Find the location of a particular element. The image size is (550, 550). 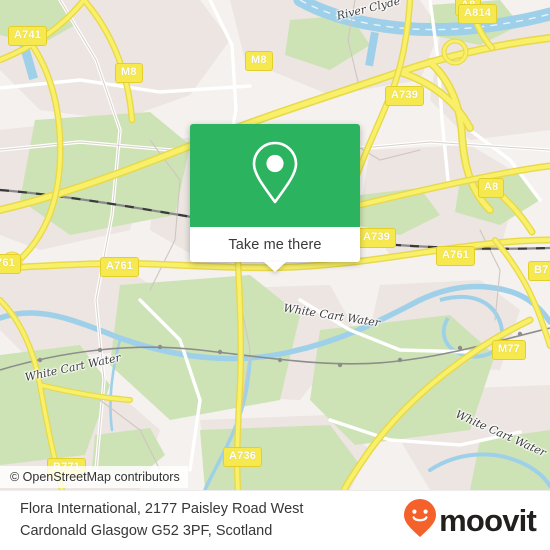

moovit-logo: moovit is located at coordinates (470, 520).